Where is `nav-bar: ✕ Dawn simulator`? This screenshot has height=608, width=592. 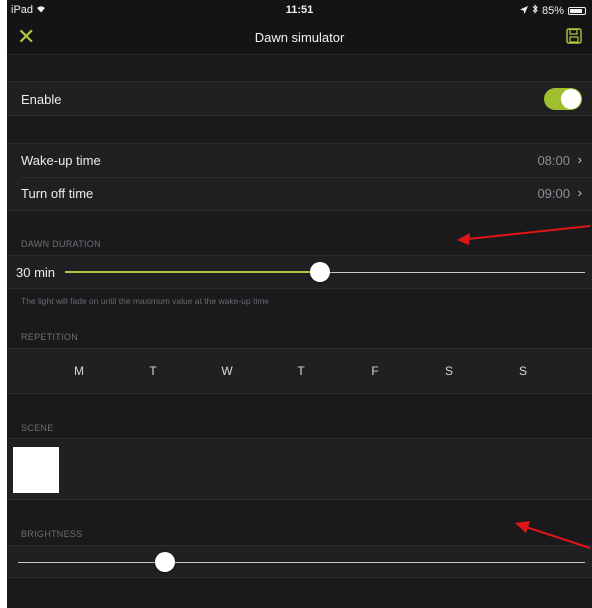
nav-bar: ✕ Dawn simulator is located at coordinates (299, 38).